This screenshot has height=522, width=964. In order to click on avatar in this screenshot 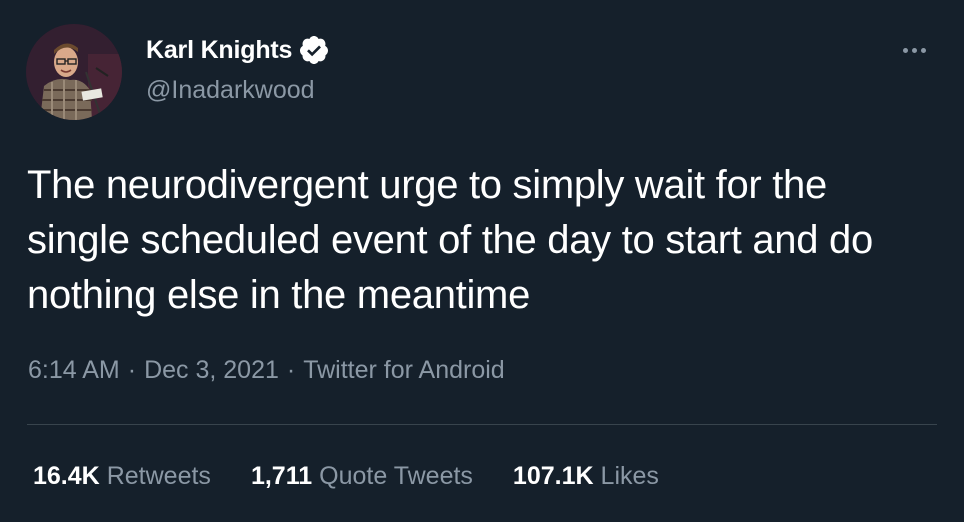, I will do `click(74, 72)`.